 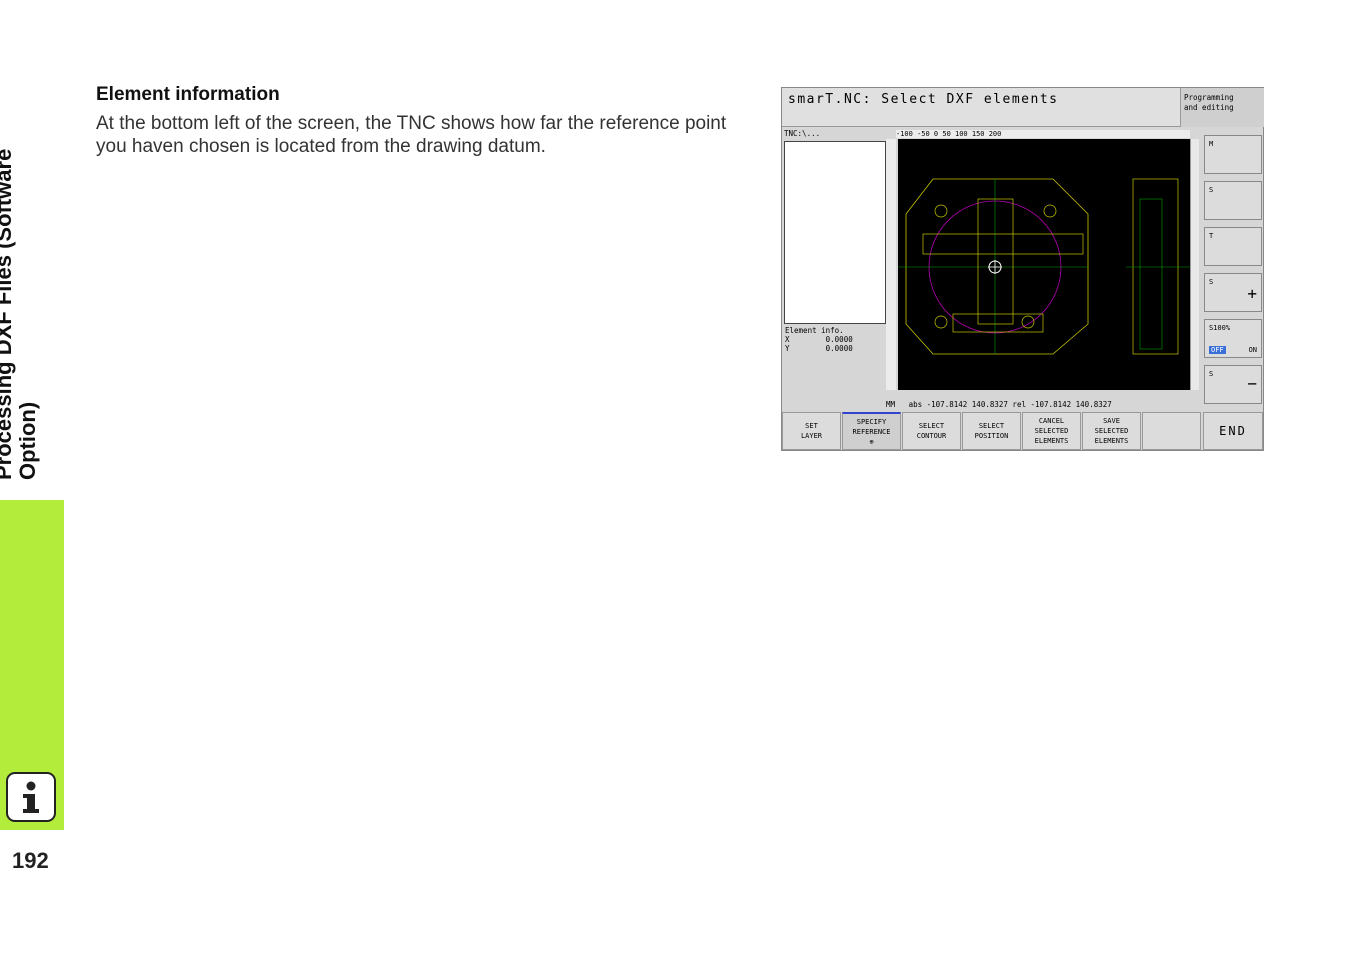 What do you see at coordinates (188, 94) in the screenshot?
I see `section-heading: Element information` at bounding box center [188, 94].